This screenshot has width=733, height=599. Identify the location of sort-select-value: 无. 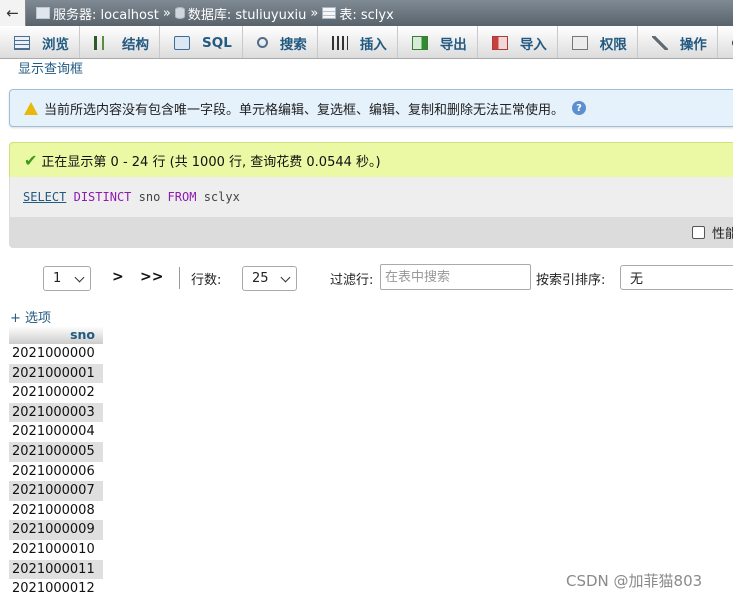
(637, 279).